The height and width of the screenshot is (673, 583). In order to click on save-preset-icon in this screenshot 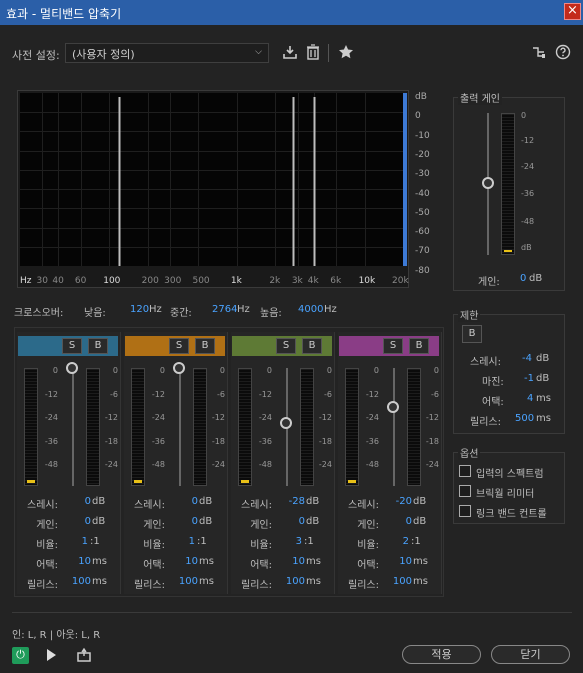, I will do `click(290, 53)`.